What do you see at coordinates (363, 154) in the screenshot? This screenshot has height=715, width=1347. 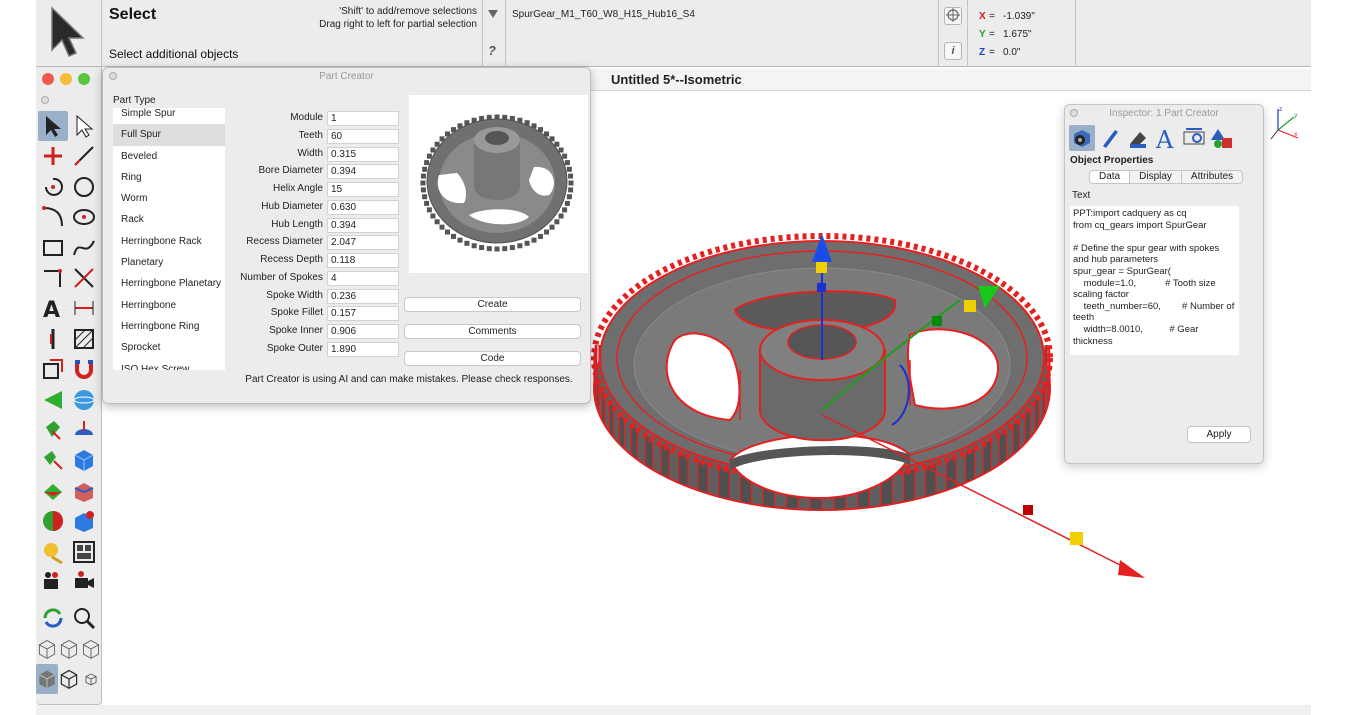 I see `param-input: 0.315` at bounding box center [363, 154].